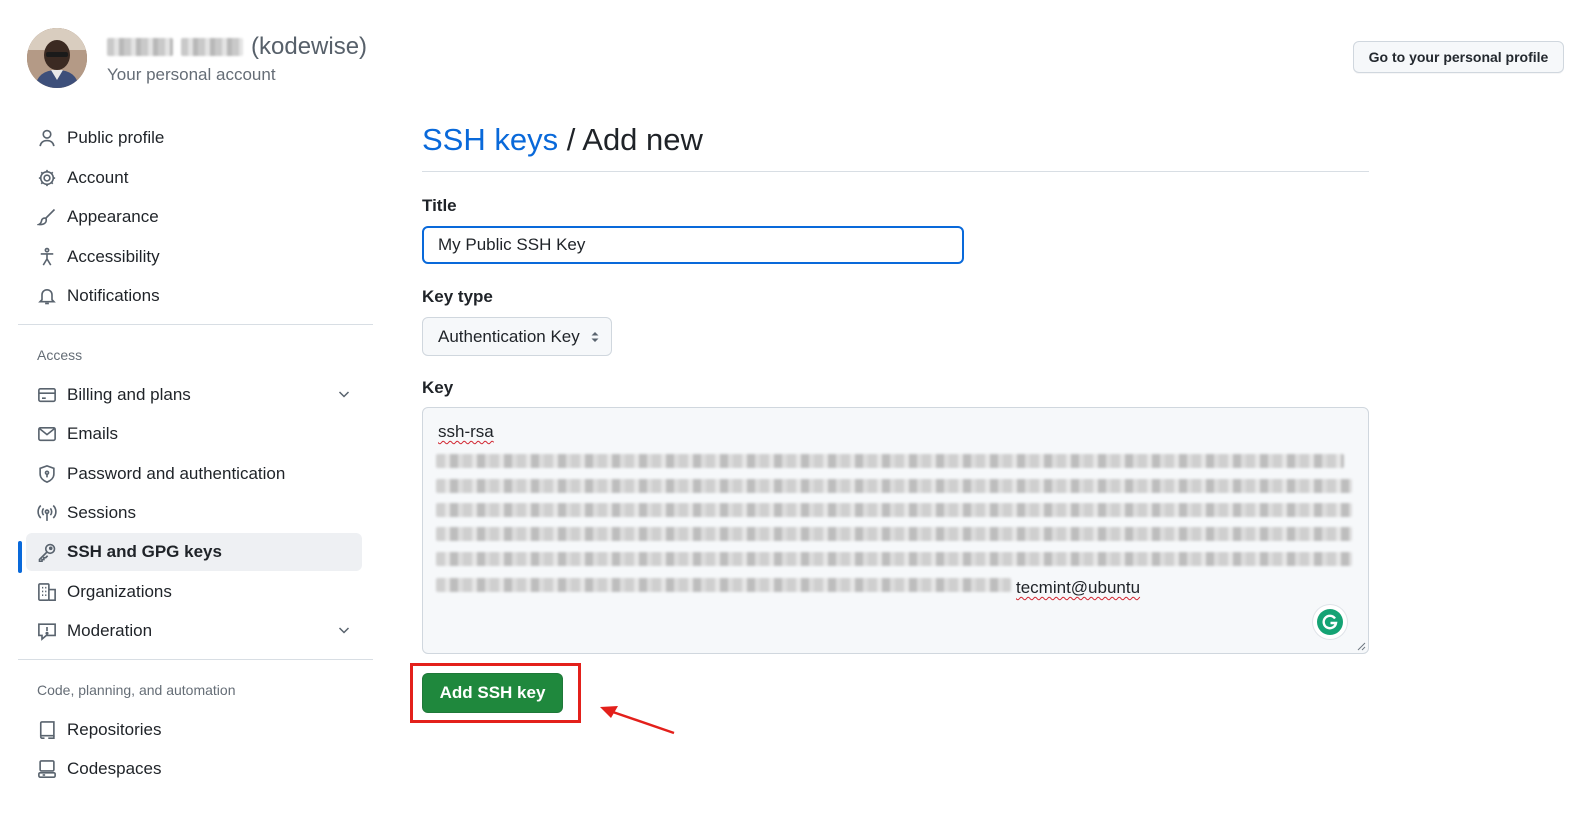  What do you see at coordinates (457, 296) in the screenshot?
I see `key-type-label: Key type` at bounding box center [457, 296].